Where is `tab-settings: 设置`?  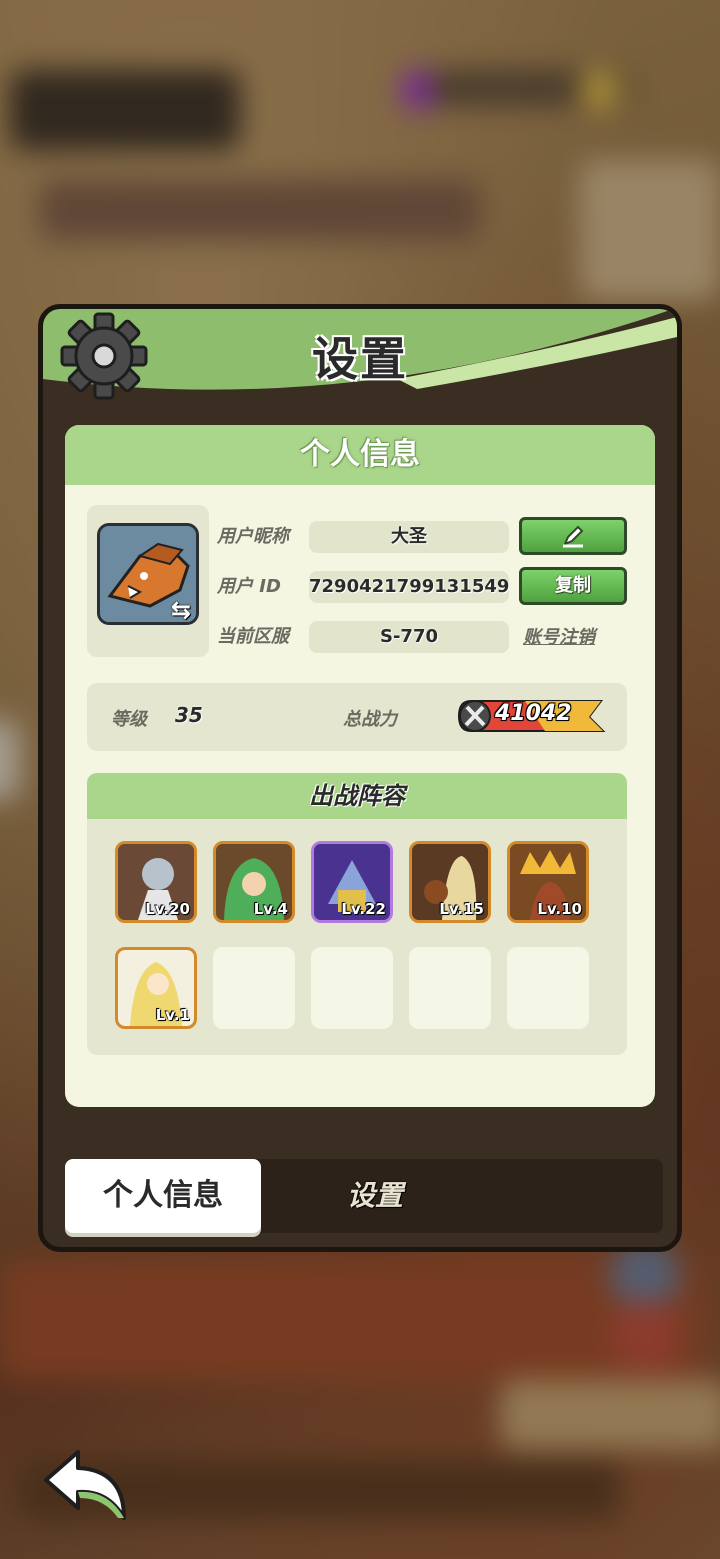
tab-settings: 设置 is located at coordinates (375, 1196).